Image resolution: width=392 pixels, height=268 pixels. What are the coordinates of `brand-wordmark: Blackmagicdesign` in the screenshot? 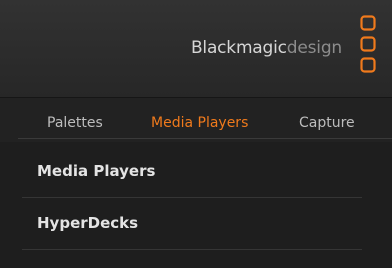 It's located at (266, 48).